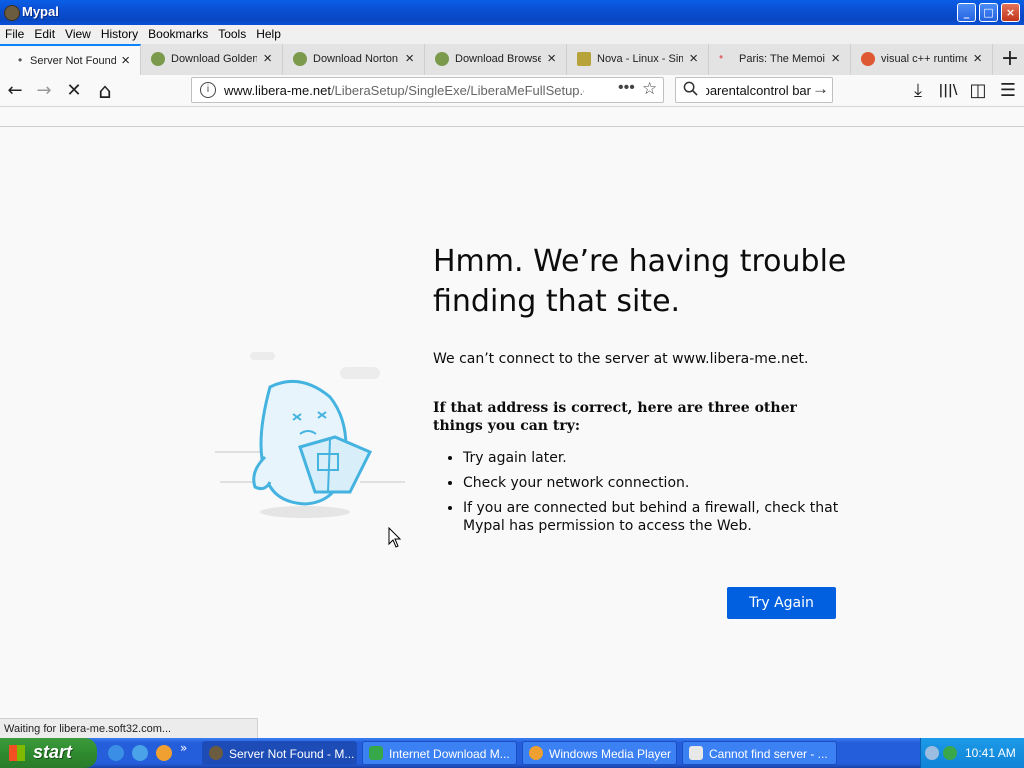  I want to click on maximize-button: □, so click(988, 12).